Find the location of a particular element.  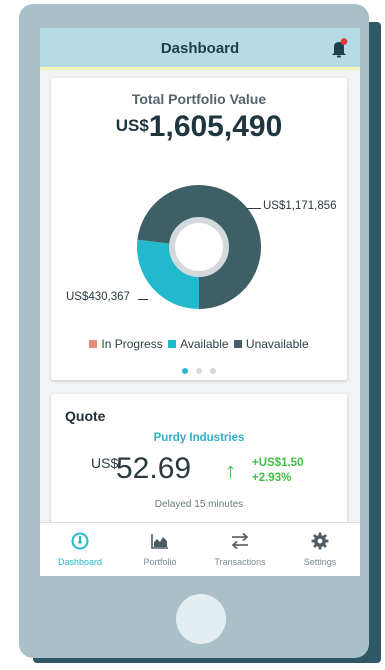

portfolio-currency: US$ is located at coordinates (132, 125).